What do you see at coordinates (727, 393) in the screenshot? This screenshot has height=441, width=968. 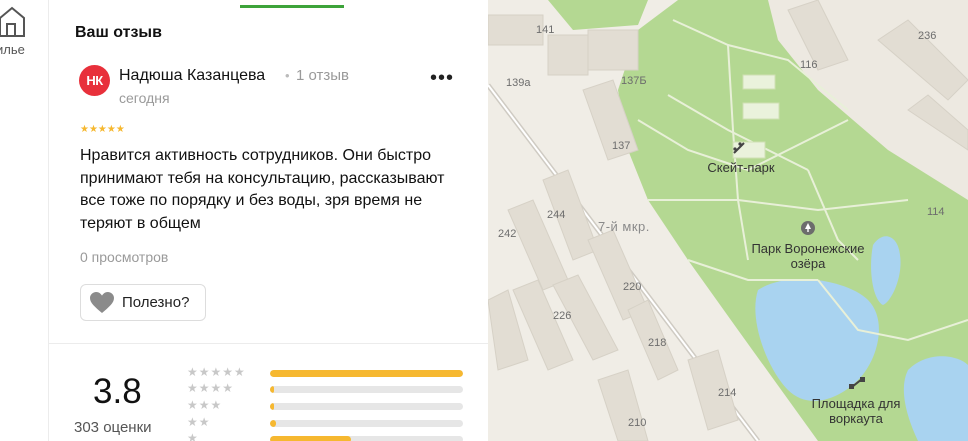 I see `map-building-label: 214` at bounding box center [727, 393].